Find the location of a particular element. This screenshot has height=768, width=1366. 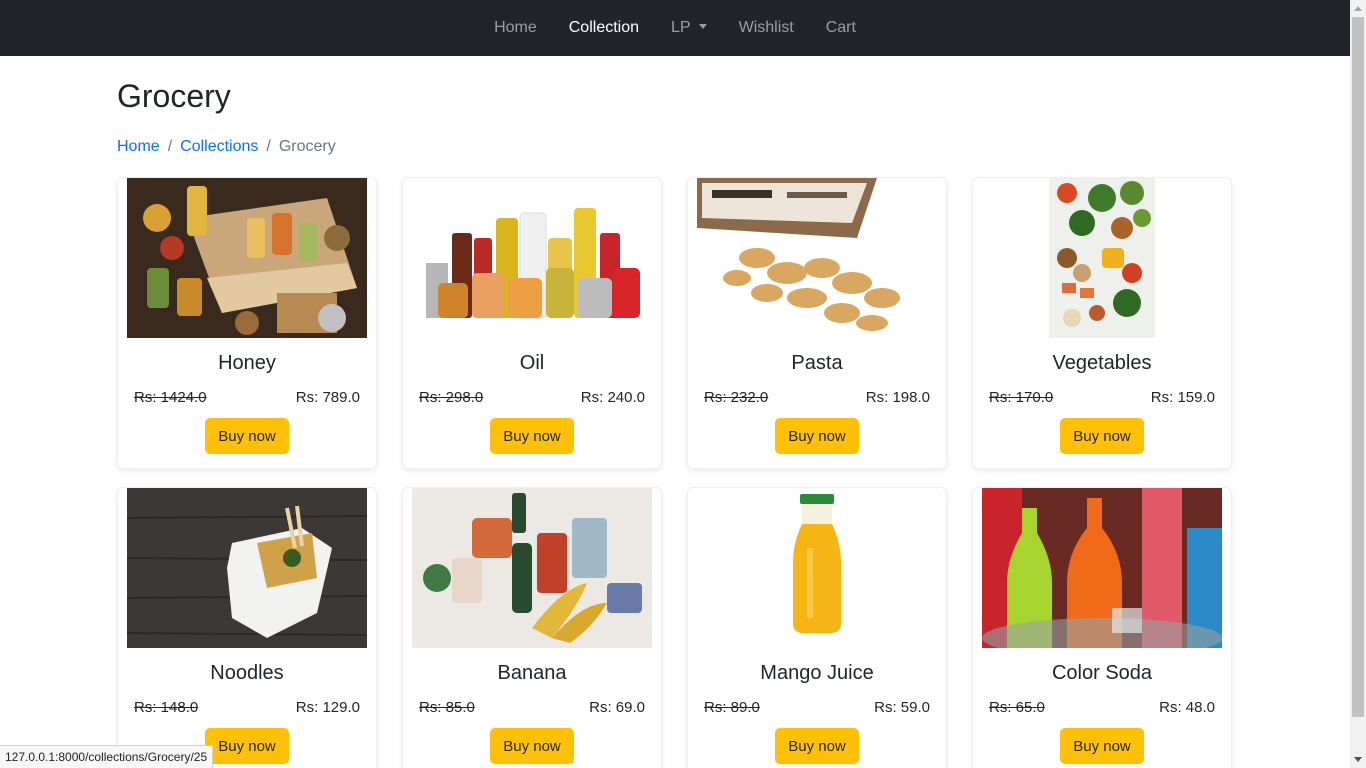

product-old-price: Rs: 170.0 is located at coordinates (1021, 397).